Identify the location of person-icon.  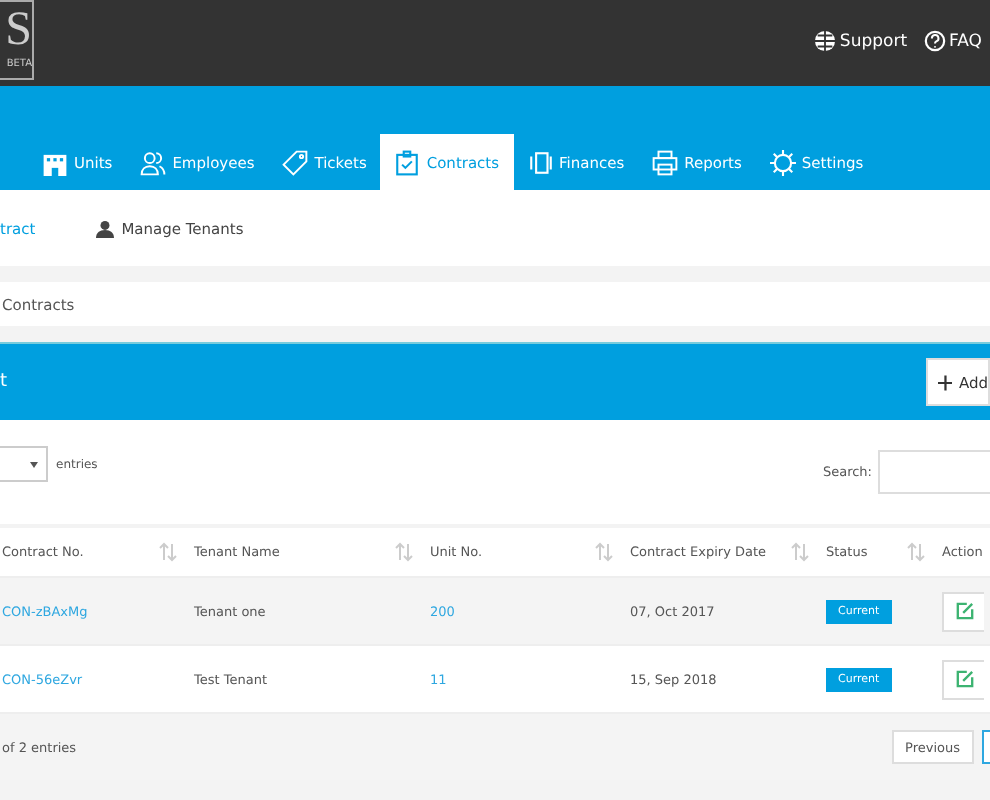
(104, 228).